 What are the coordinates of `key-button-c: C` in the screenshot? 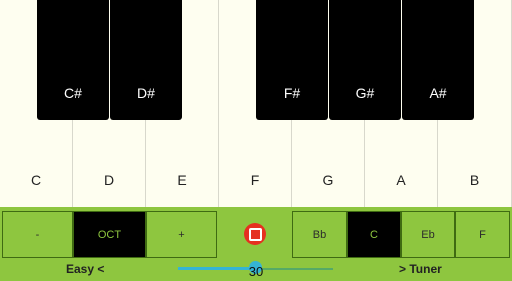 It's located at (374, 234).